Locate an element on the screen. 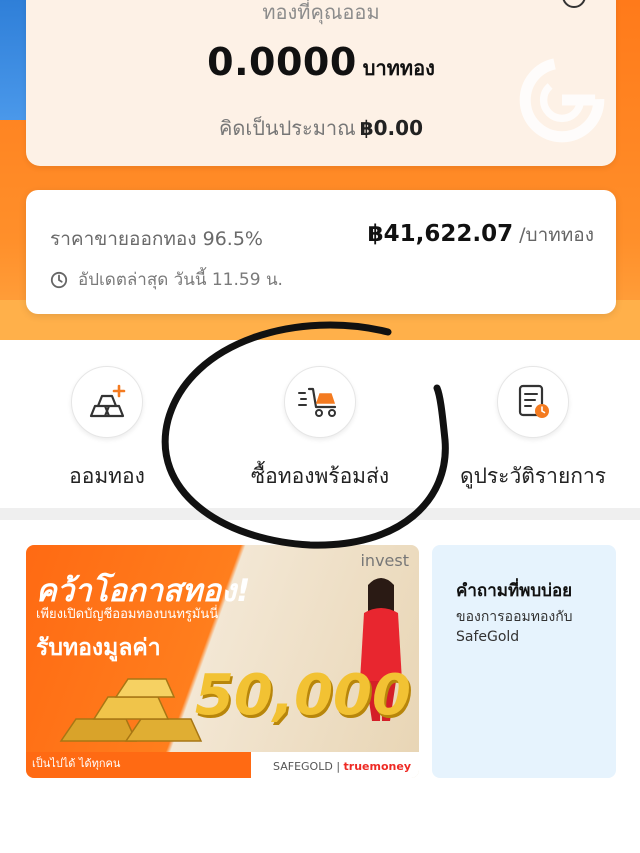  savings-caption: ทองที่คุณออม is located at coordinates (321, 12).